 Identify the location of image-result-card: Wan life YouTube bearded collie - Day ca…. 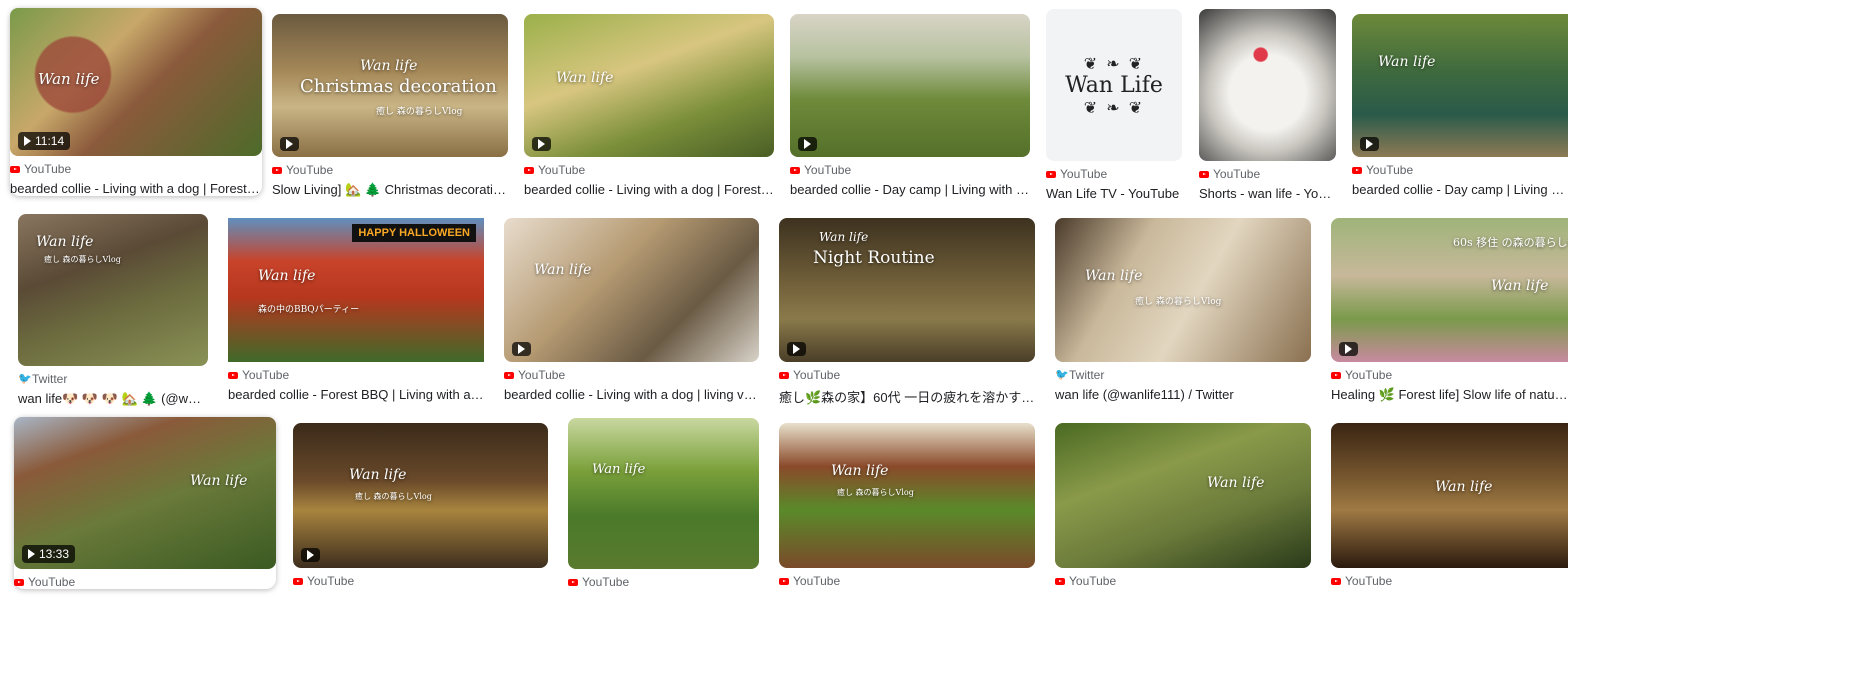
(1460, 105).